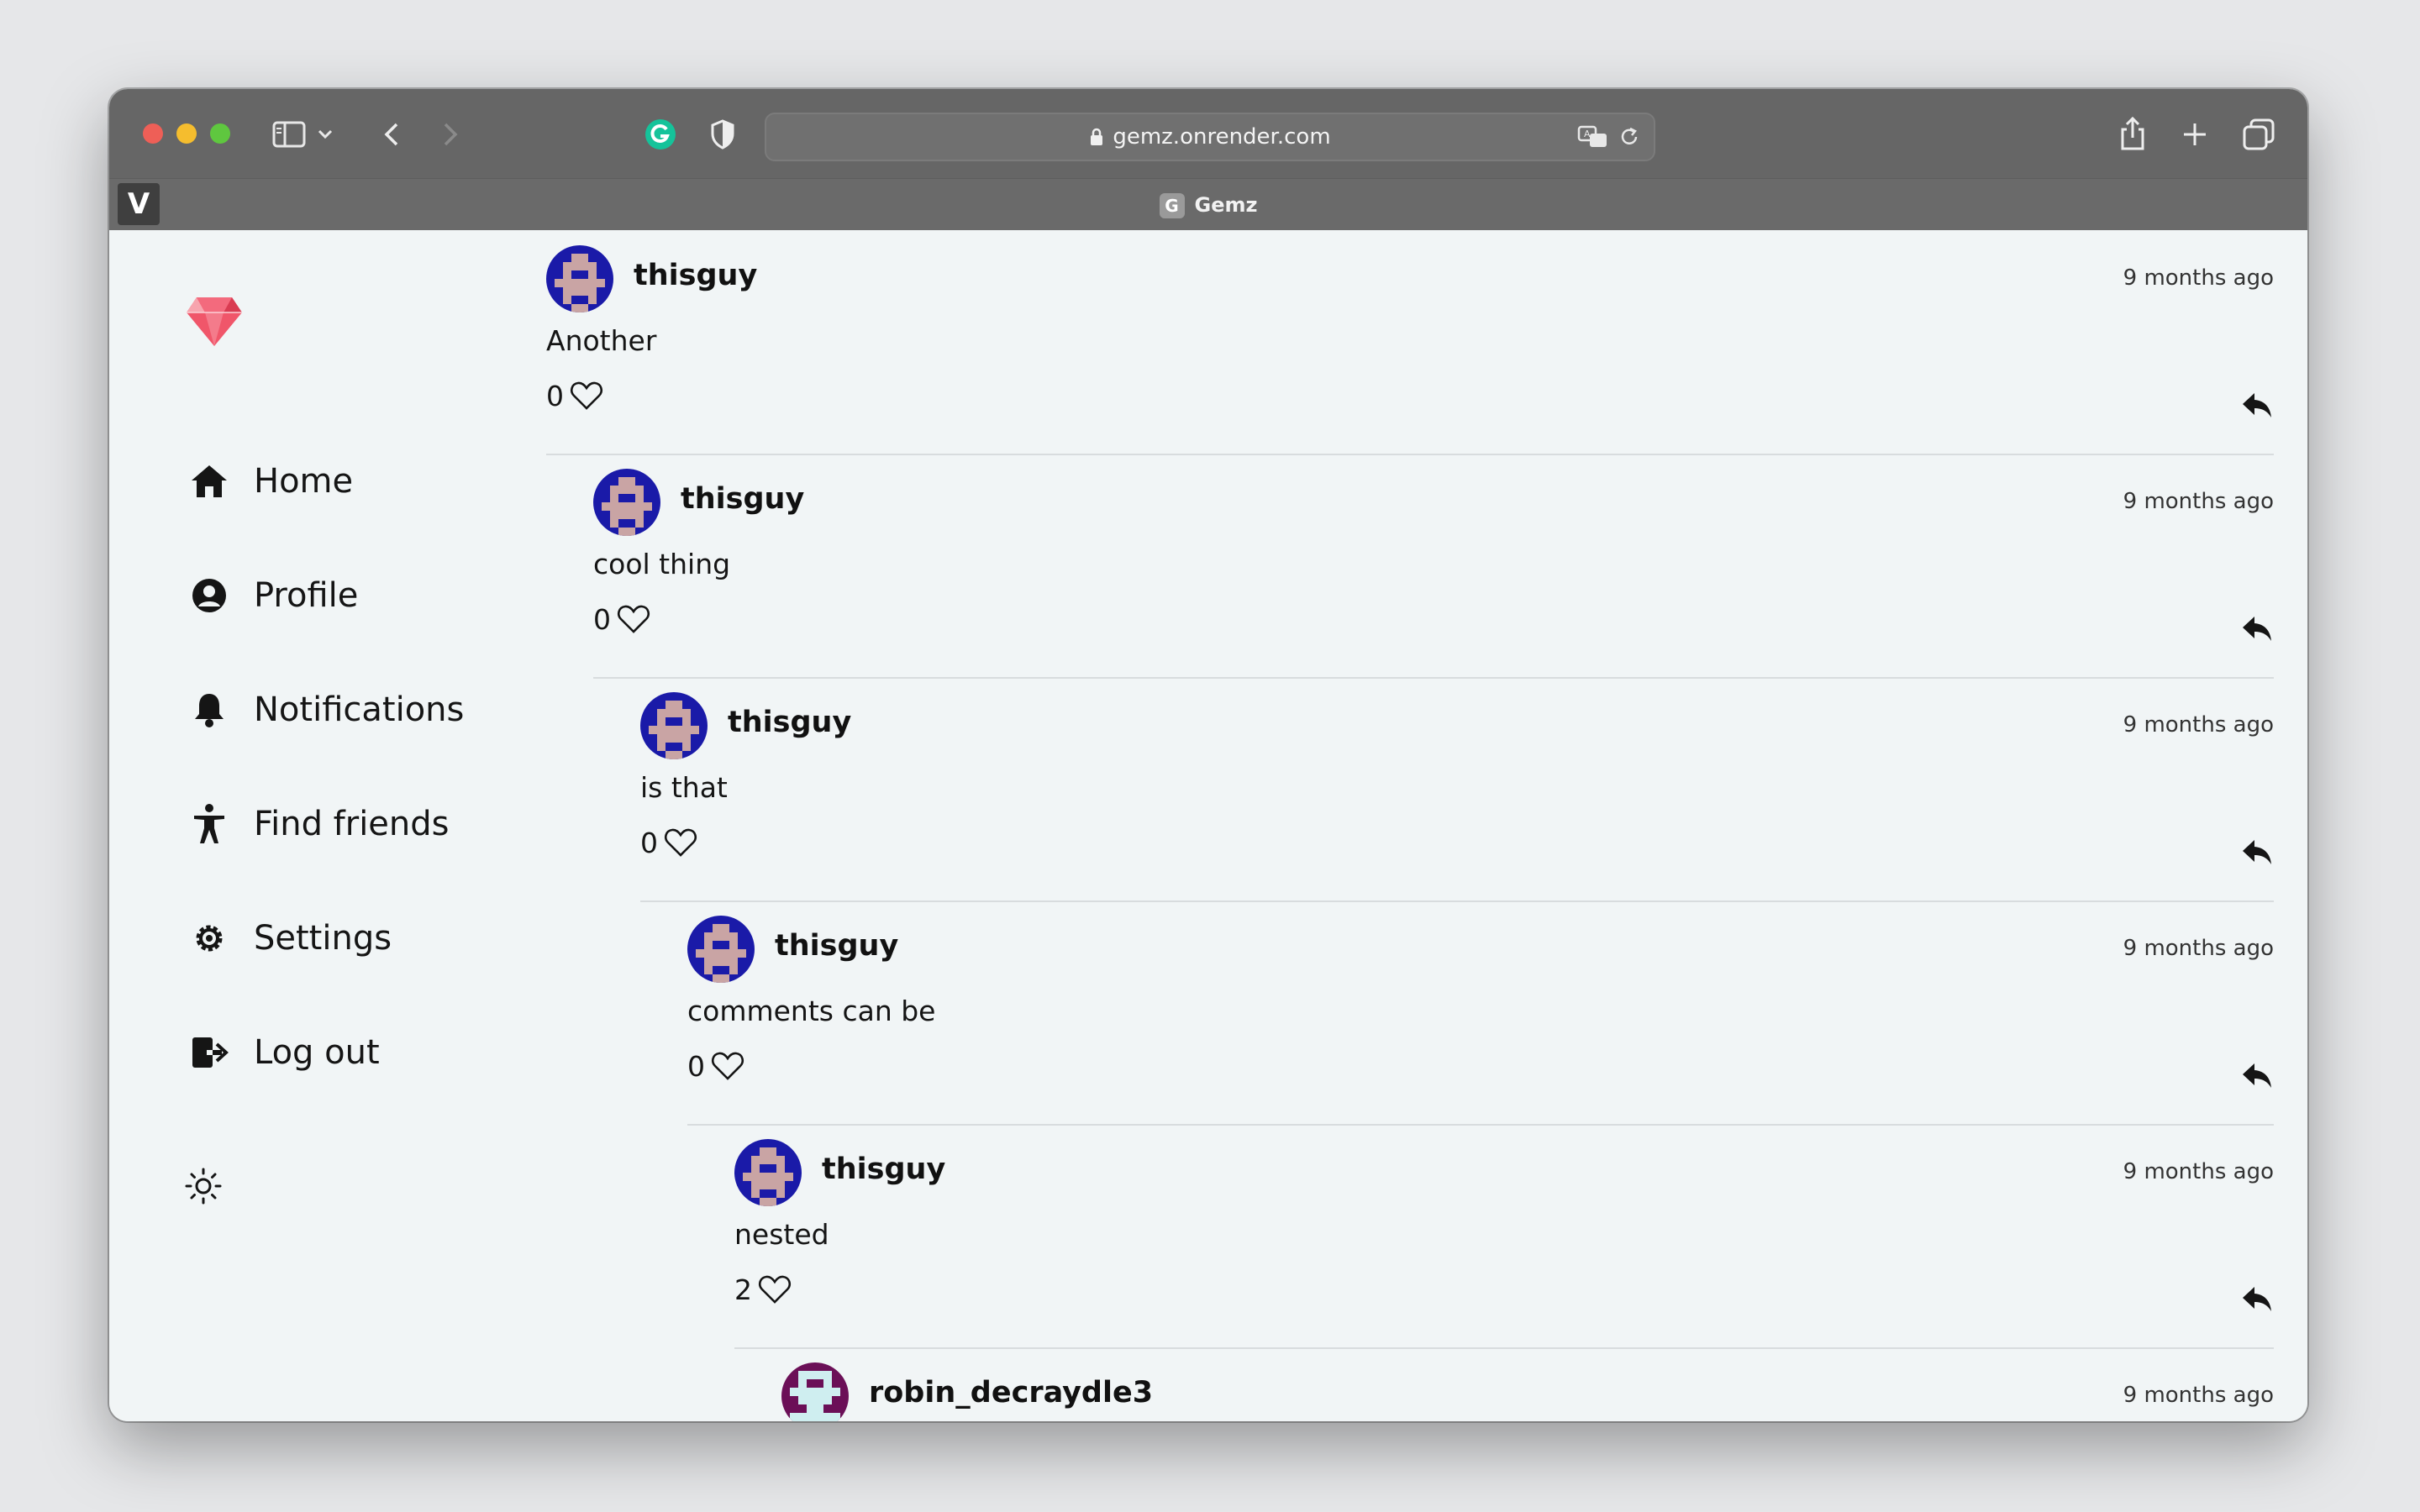 This screenshot has height=1512, width=2420. What do you see at coordinates (306, 595) in the screenshot?
I see `sidebar-item-label: Profile` at bounding box center [306, 595].